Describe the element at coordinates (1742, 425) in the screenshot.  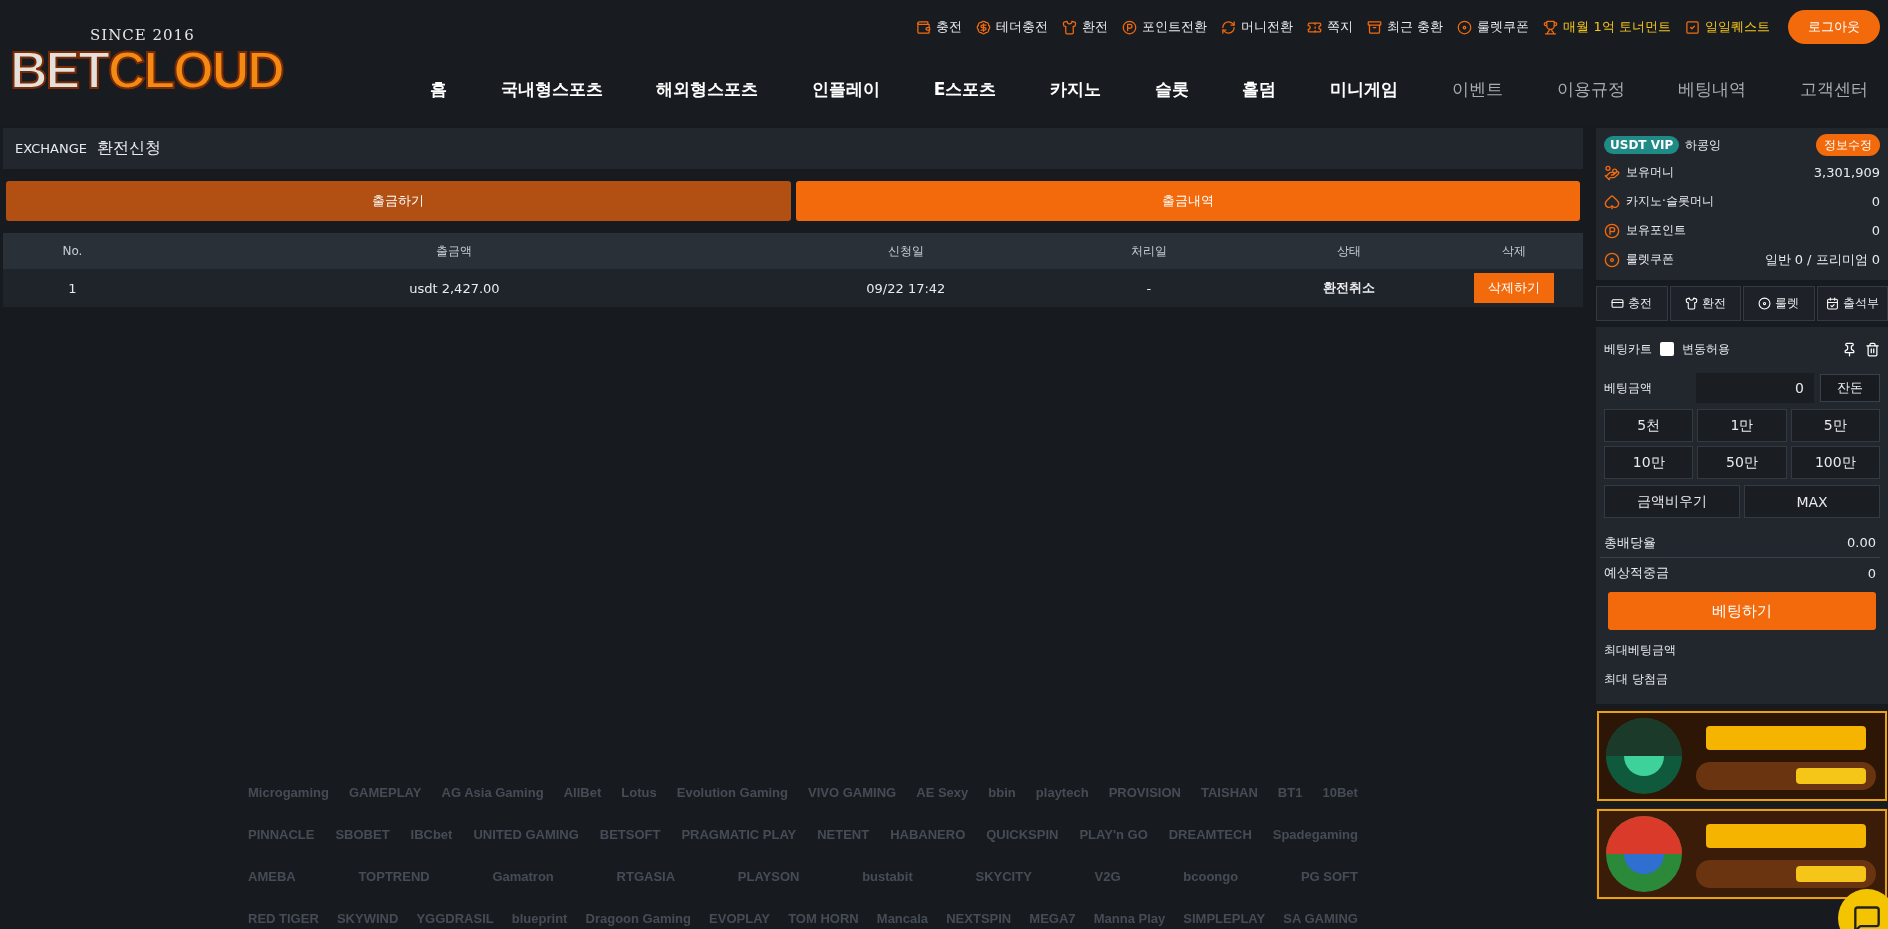
I see `amount-chip: 1만` at that location.